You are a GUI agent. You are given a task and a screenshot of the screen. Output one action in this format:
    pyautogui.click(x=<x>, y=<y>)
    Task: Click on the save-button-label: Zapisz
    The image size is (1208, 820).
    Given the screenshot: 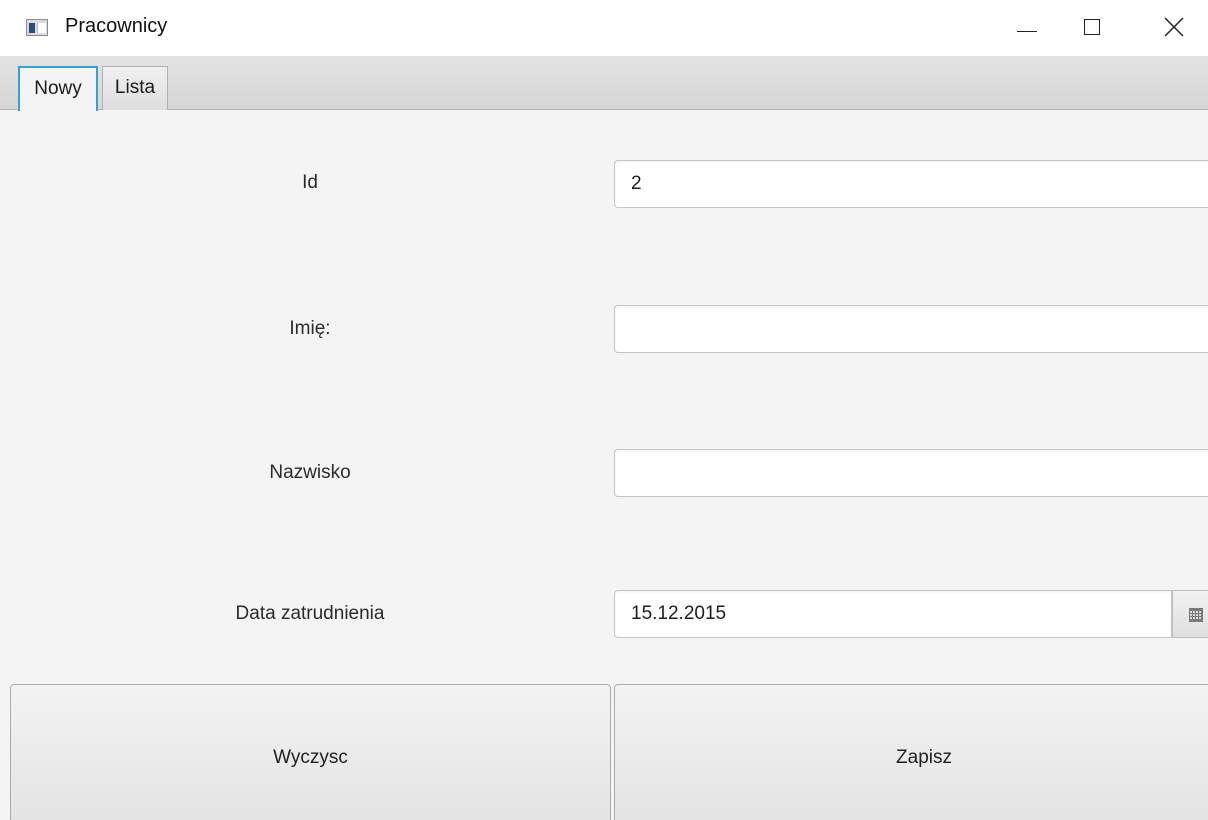 What is the action you would take?
    pyautogui.click(x=924, y=757)
    